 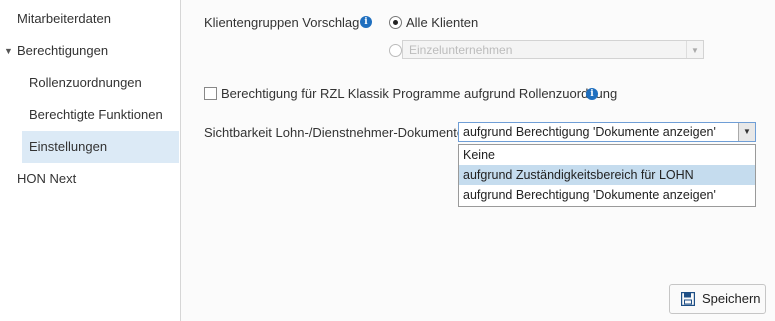 What do you see at coordinates (395, 22) in the screenshot?
I see `radio-all-clients` at bounding box center [395, 22].